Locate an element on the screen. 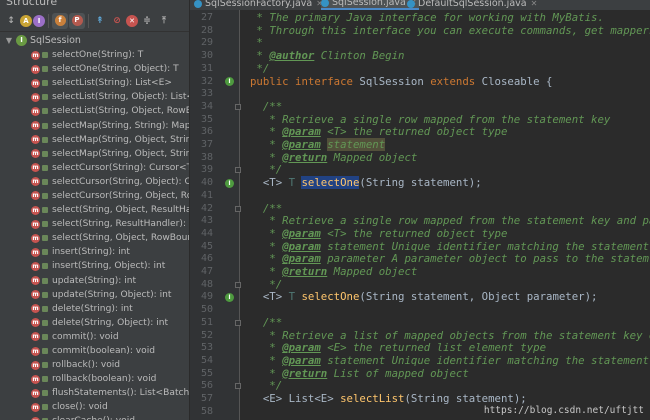  tab-sqlsessionfactory: SqlSessionFactory.java ✕ is located at coordinates (258, 5).